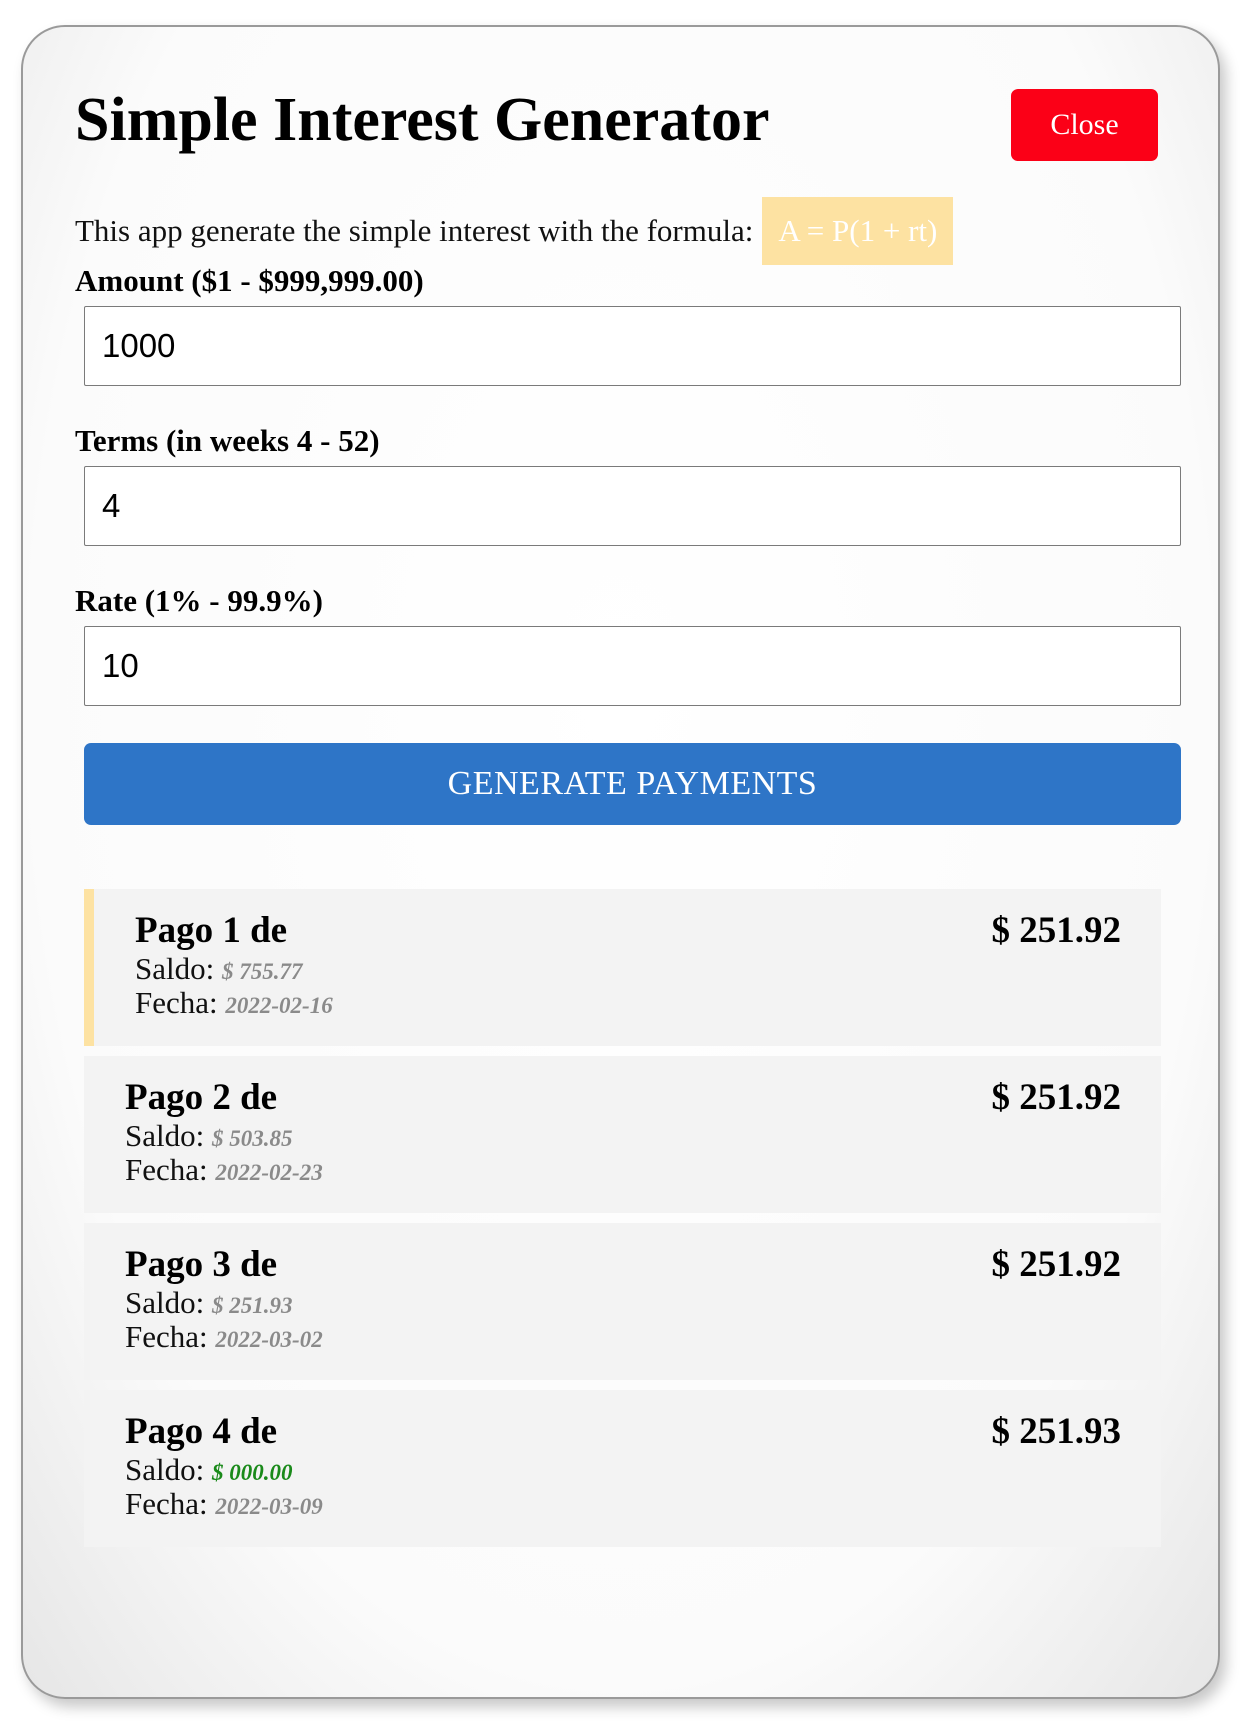  Describe the element at coordinates (1056, 1431) in the screenshot. I see `payment-amount: $ 251.93` at that location.